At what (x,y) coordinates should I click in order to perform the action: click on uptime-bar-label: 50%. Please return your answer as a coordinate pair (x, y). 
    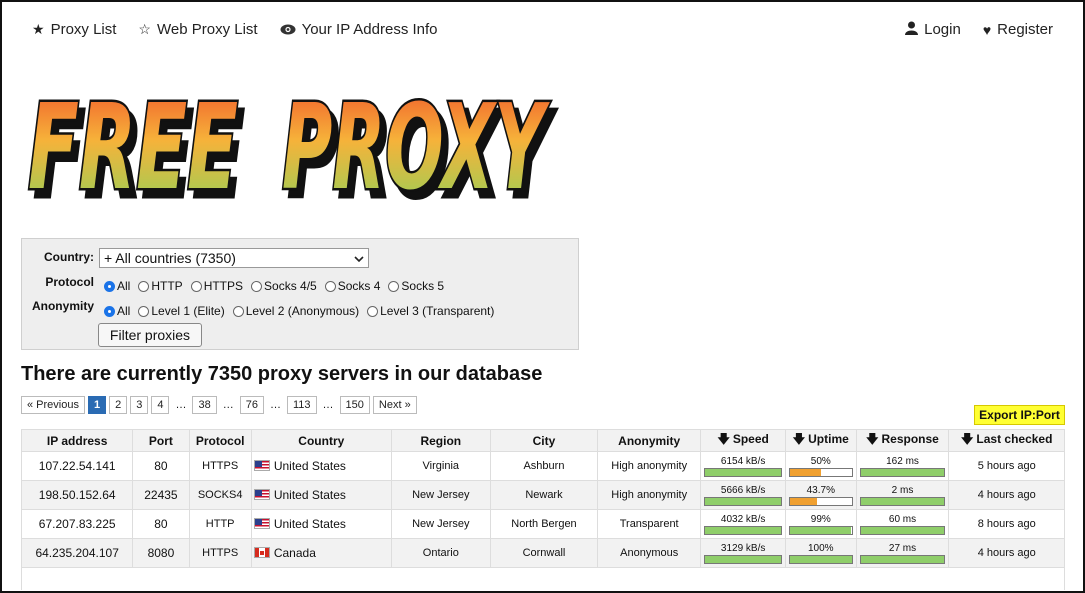
    Looking at the image, I should click on (820, 461).